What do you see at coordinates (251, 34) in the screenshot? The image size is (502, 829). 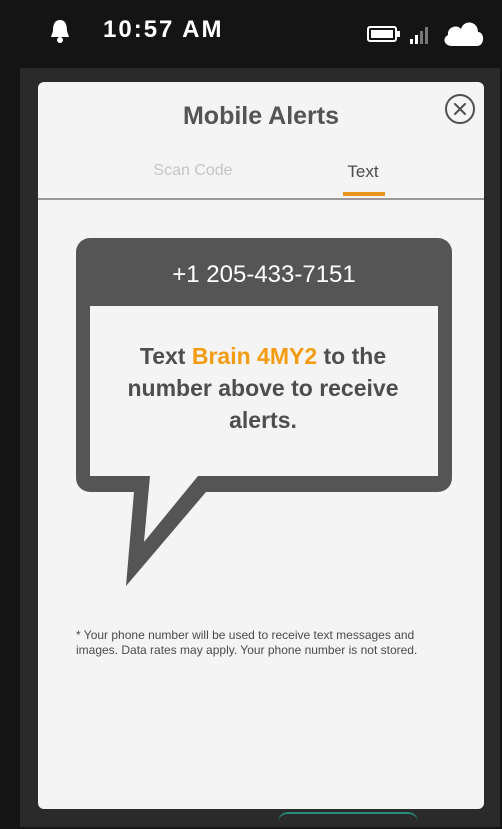 I see `status-bar: 10:57 AM` at bounding box center [251, 34].